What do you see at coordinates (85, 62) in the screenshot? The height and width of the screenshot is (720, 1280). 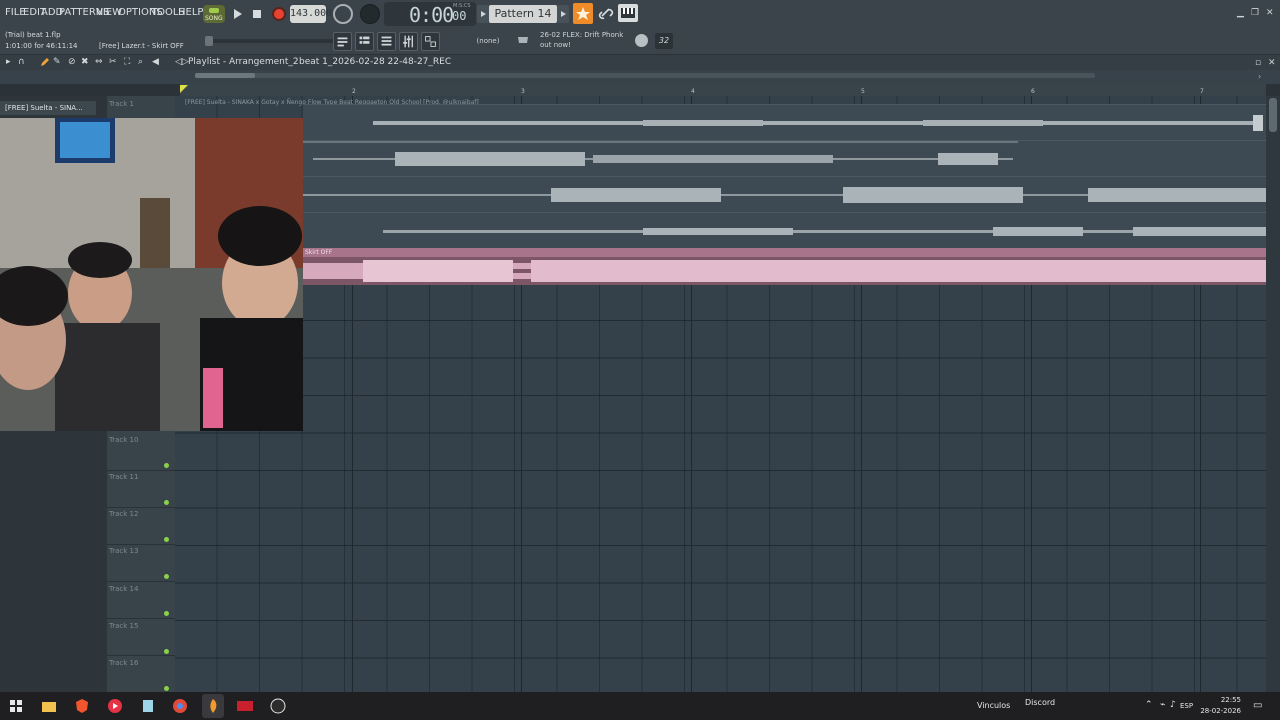 I see `delete-icon: ✖` at bounding box center [85, 62].